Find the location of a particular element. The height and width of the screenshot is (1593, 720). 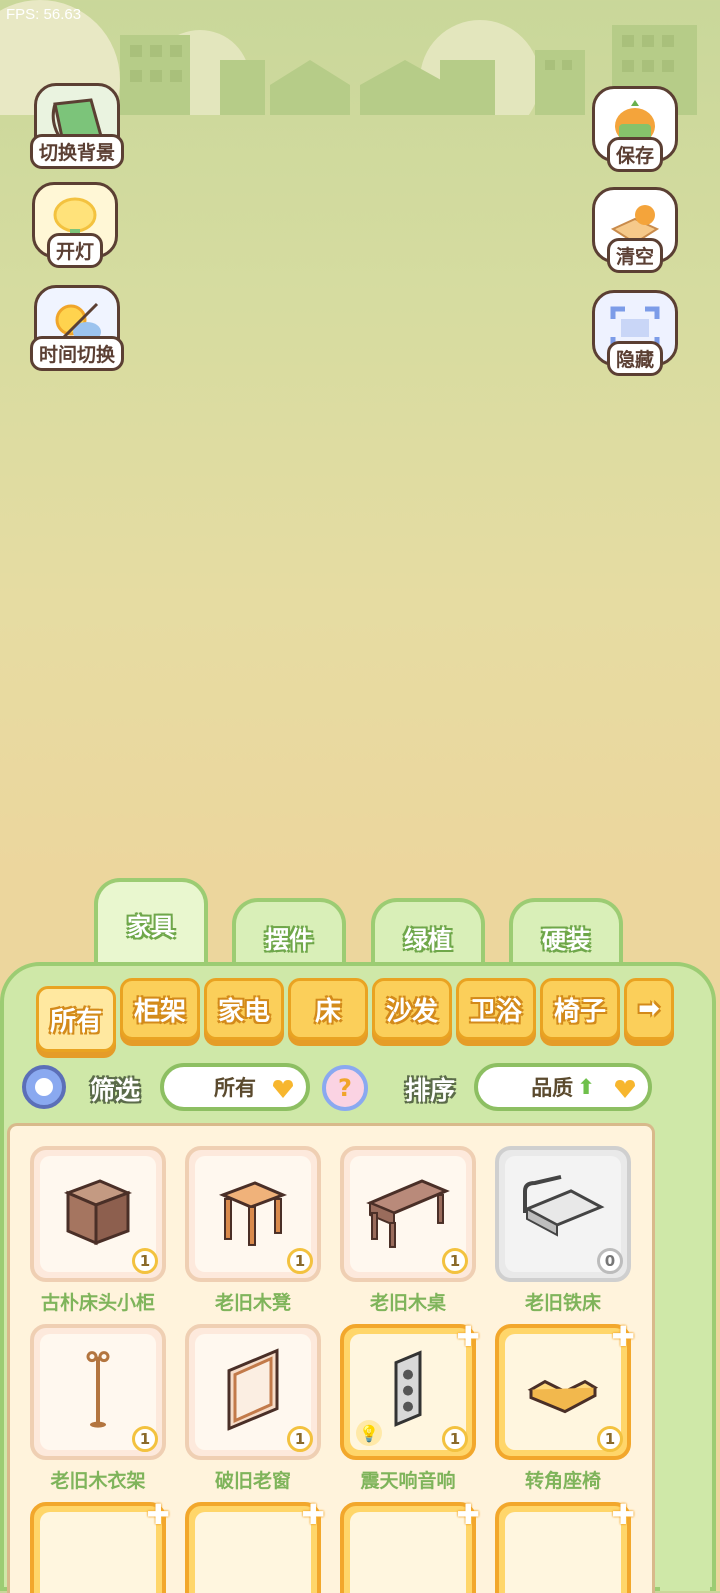

coat-rack-icon is located at coordinates (98, 1389).